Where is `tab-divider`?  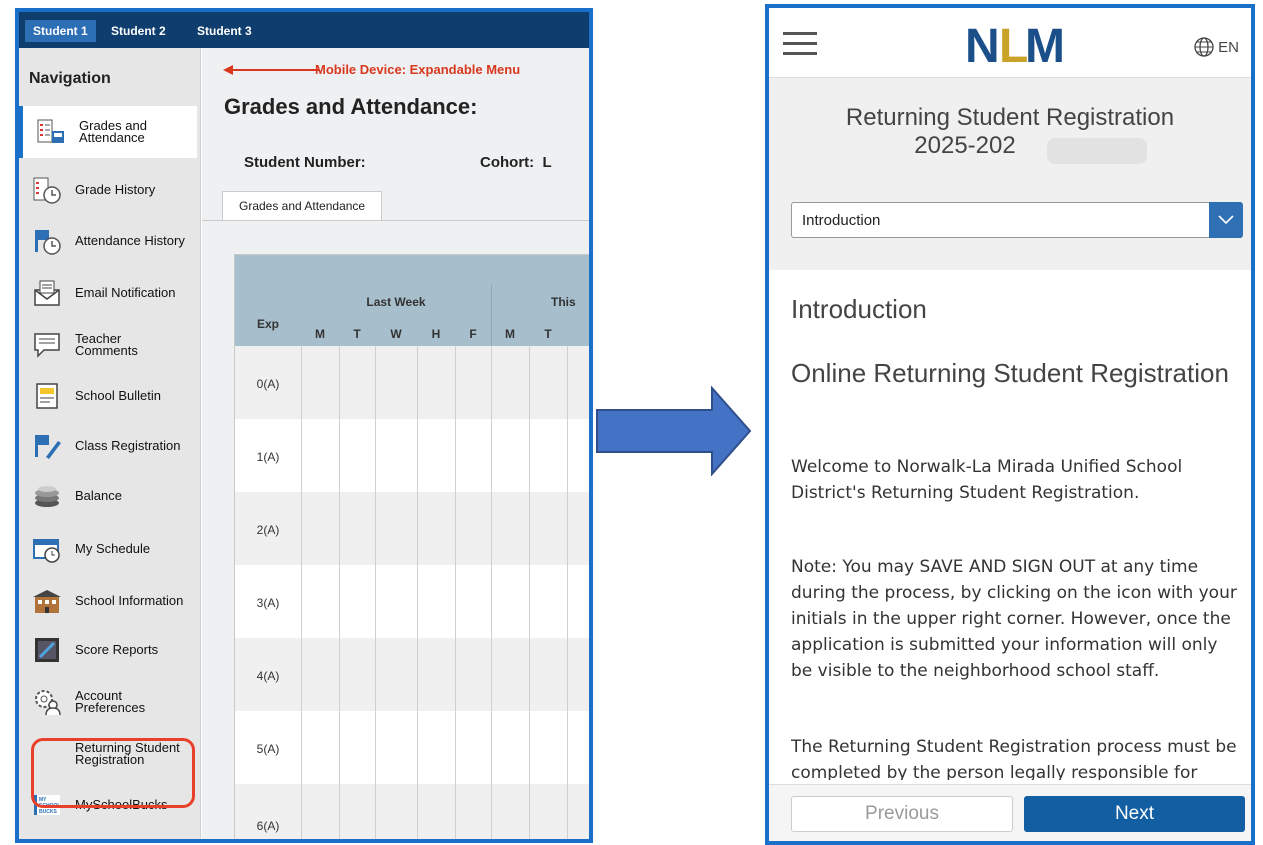 tab-divider is located at coordinates (395, 220).